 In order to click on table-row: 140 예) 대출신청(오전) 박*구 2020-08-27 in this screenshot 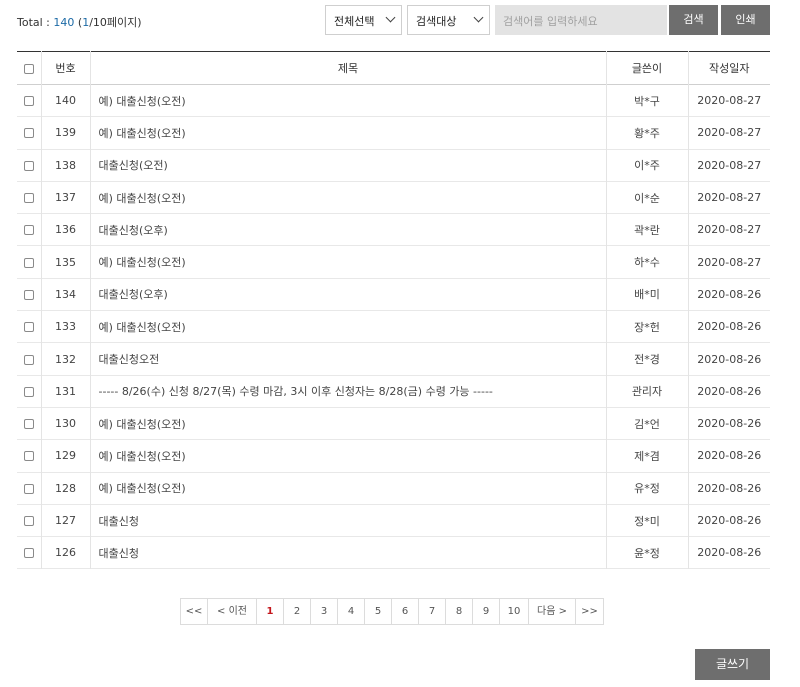, I will do `click(393, 100)`.